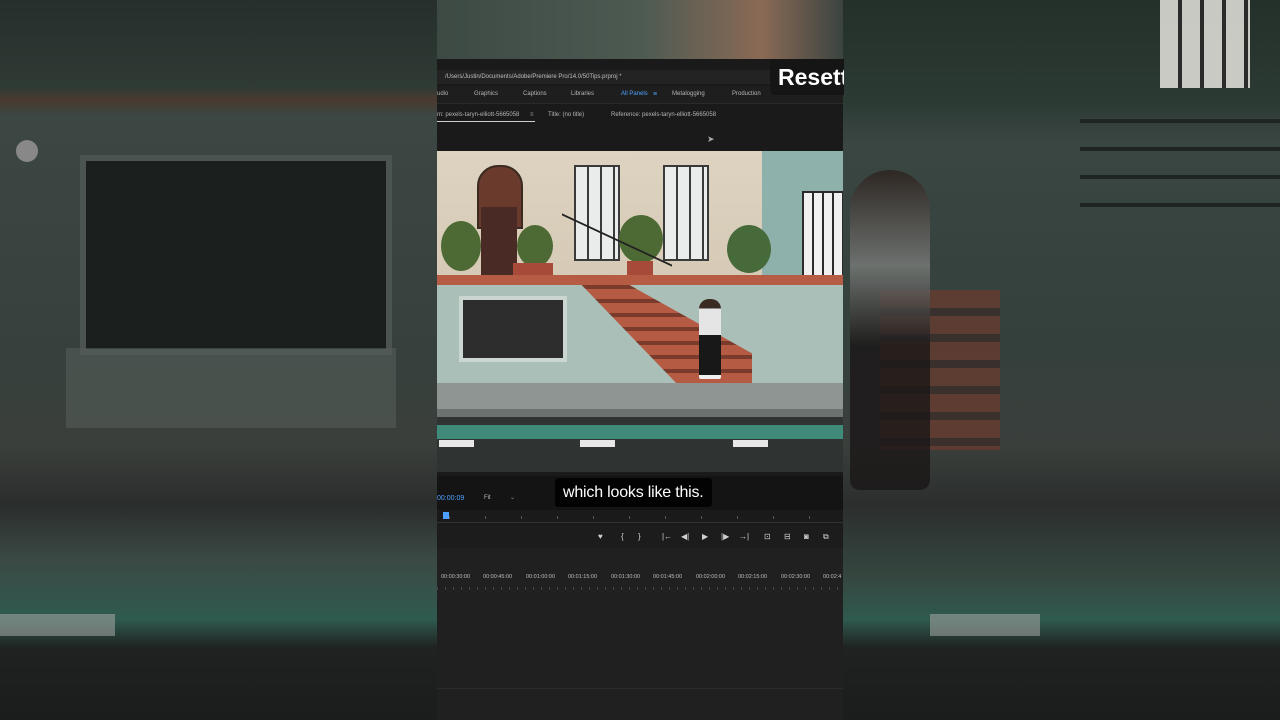 The height and width of the screenshot is (720, 1280). I want to click on playhead-timecode: 00:00:09, so click(450, 498).